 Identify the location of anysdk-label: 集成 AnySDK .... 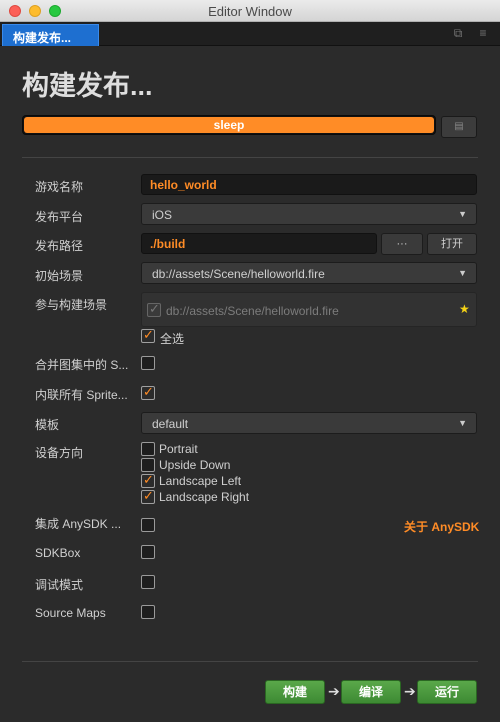
(78, 524).